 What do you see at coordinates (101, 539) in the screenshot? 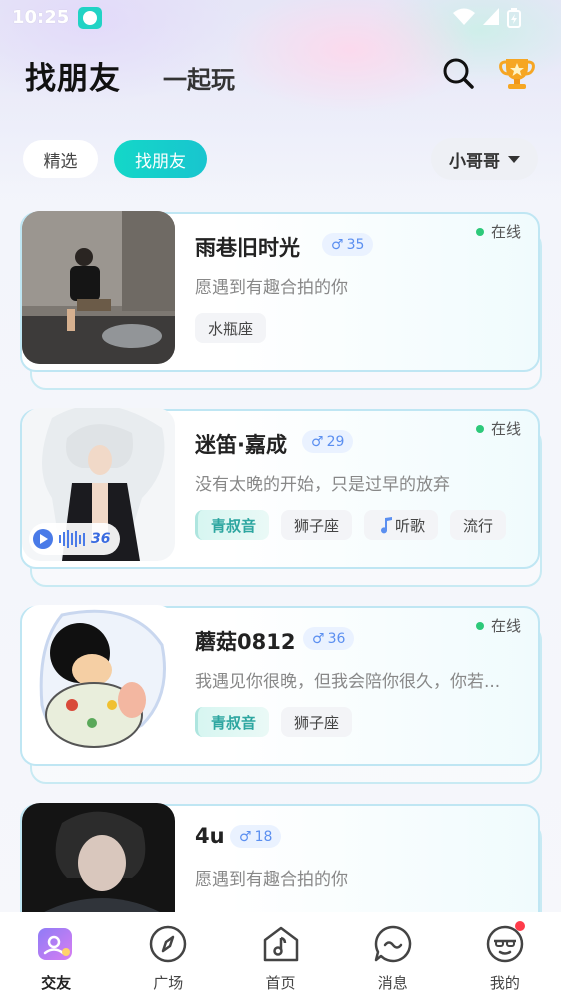
I see `voice-duration: 36` at bounding box center [101, 539].